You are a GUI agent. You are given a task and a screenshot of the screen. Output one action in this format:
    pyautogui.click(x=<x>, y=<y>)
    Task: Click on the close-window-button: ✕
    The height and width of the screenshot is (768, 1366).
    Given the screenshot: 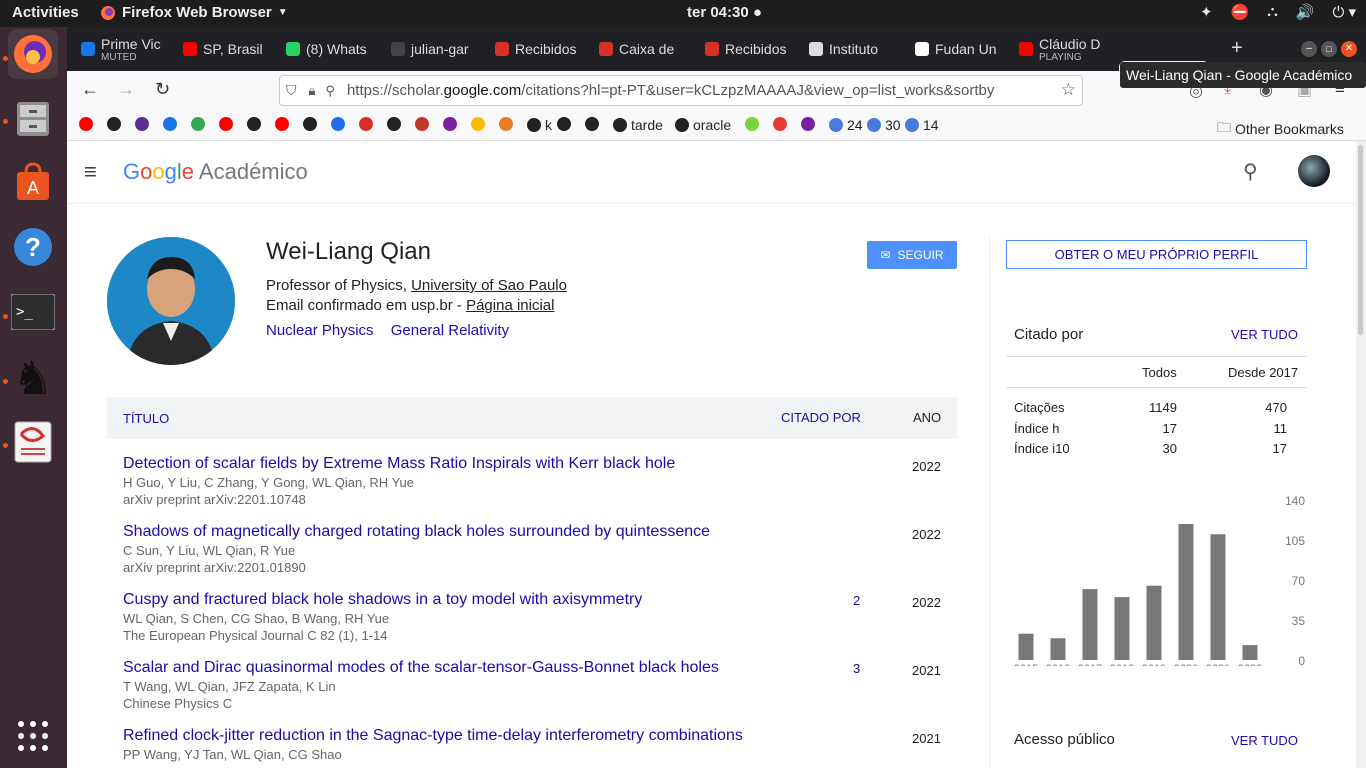 What is the action you would take?
    pyautogui.click(x=1349, y=49)
    